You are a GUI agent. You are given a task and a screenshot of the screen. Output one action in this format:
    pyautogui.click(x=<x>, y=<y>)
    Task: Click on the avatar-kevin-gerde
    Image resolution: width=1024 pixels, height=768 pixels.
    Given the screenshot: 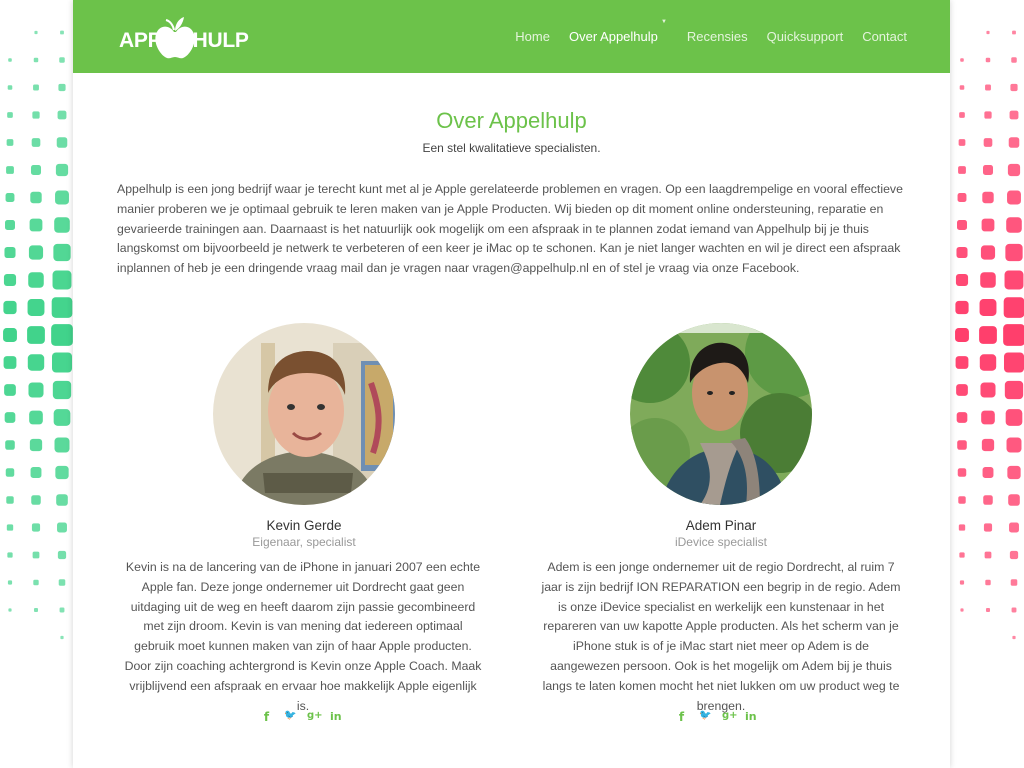 What is the action you would take?
    pyautogui.click(x=304, y=414)
    